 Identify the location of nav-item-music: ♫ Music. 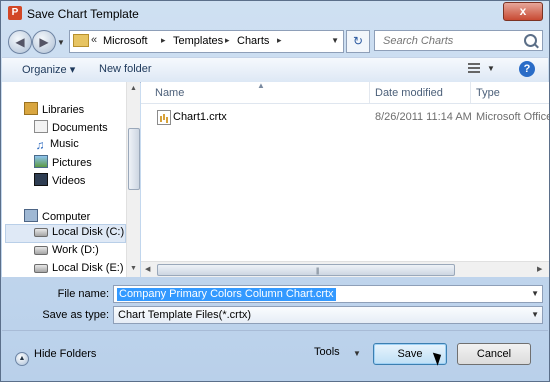
(56, 144).